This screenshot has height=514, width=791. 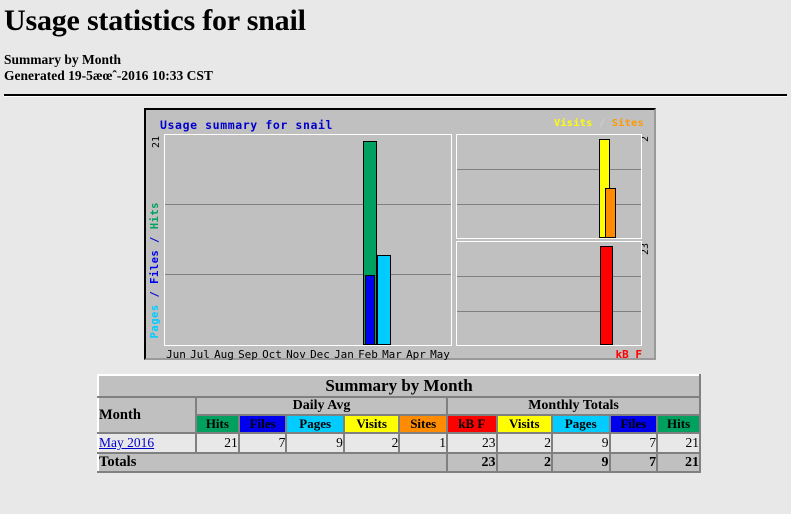 What do you see at coordinates (155, 20) in the screenshot?
I see `page-title: Usage statistics for snail` at bounding box center [155, 20].